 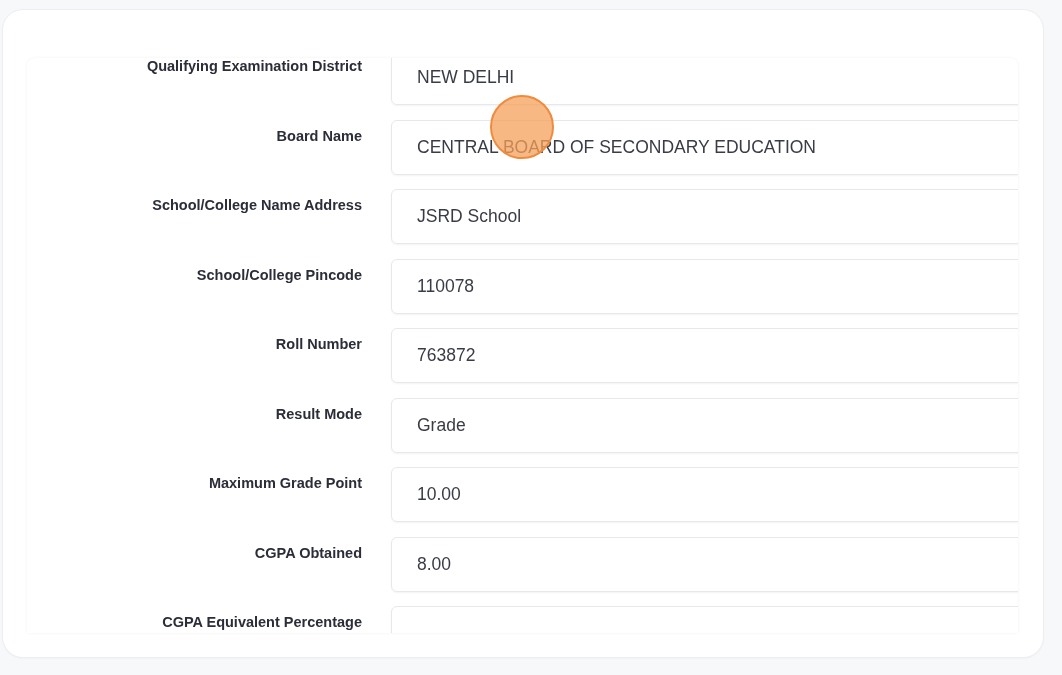 What do you see at coordinates (704, 355) in the screenshot?
I see `input-field: 763872` at bounding box center [704, 355].